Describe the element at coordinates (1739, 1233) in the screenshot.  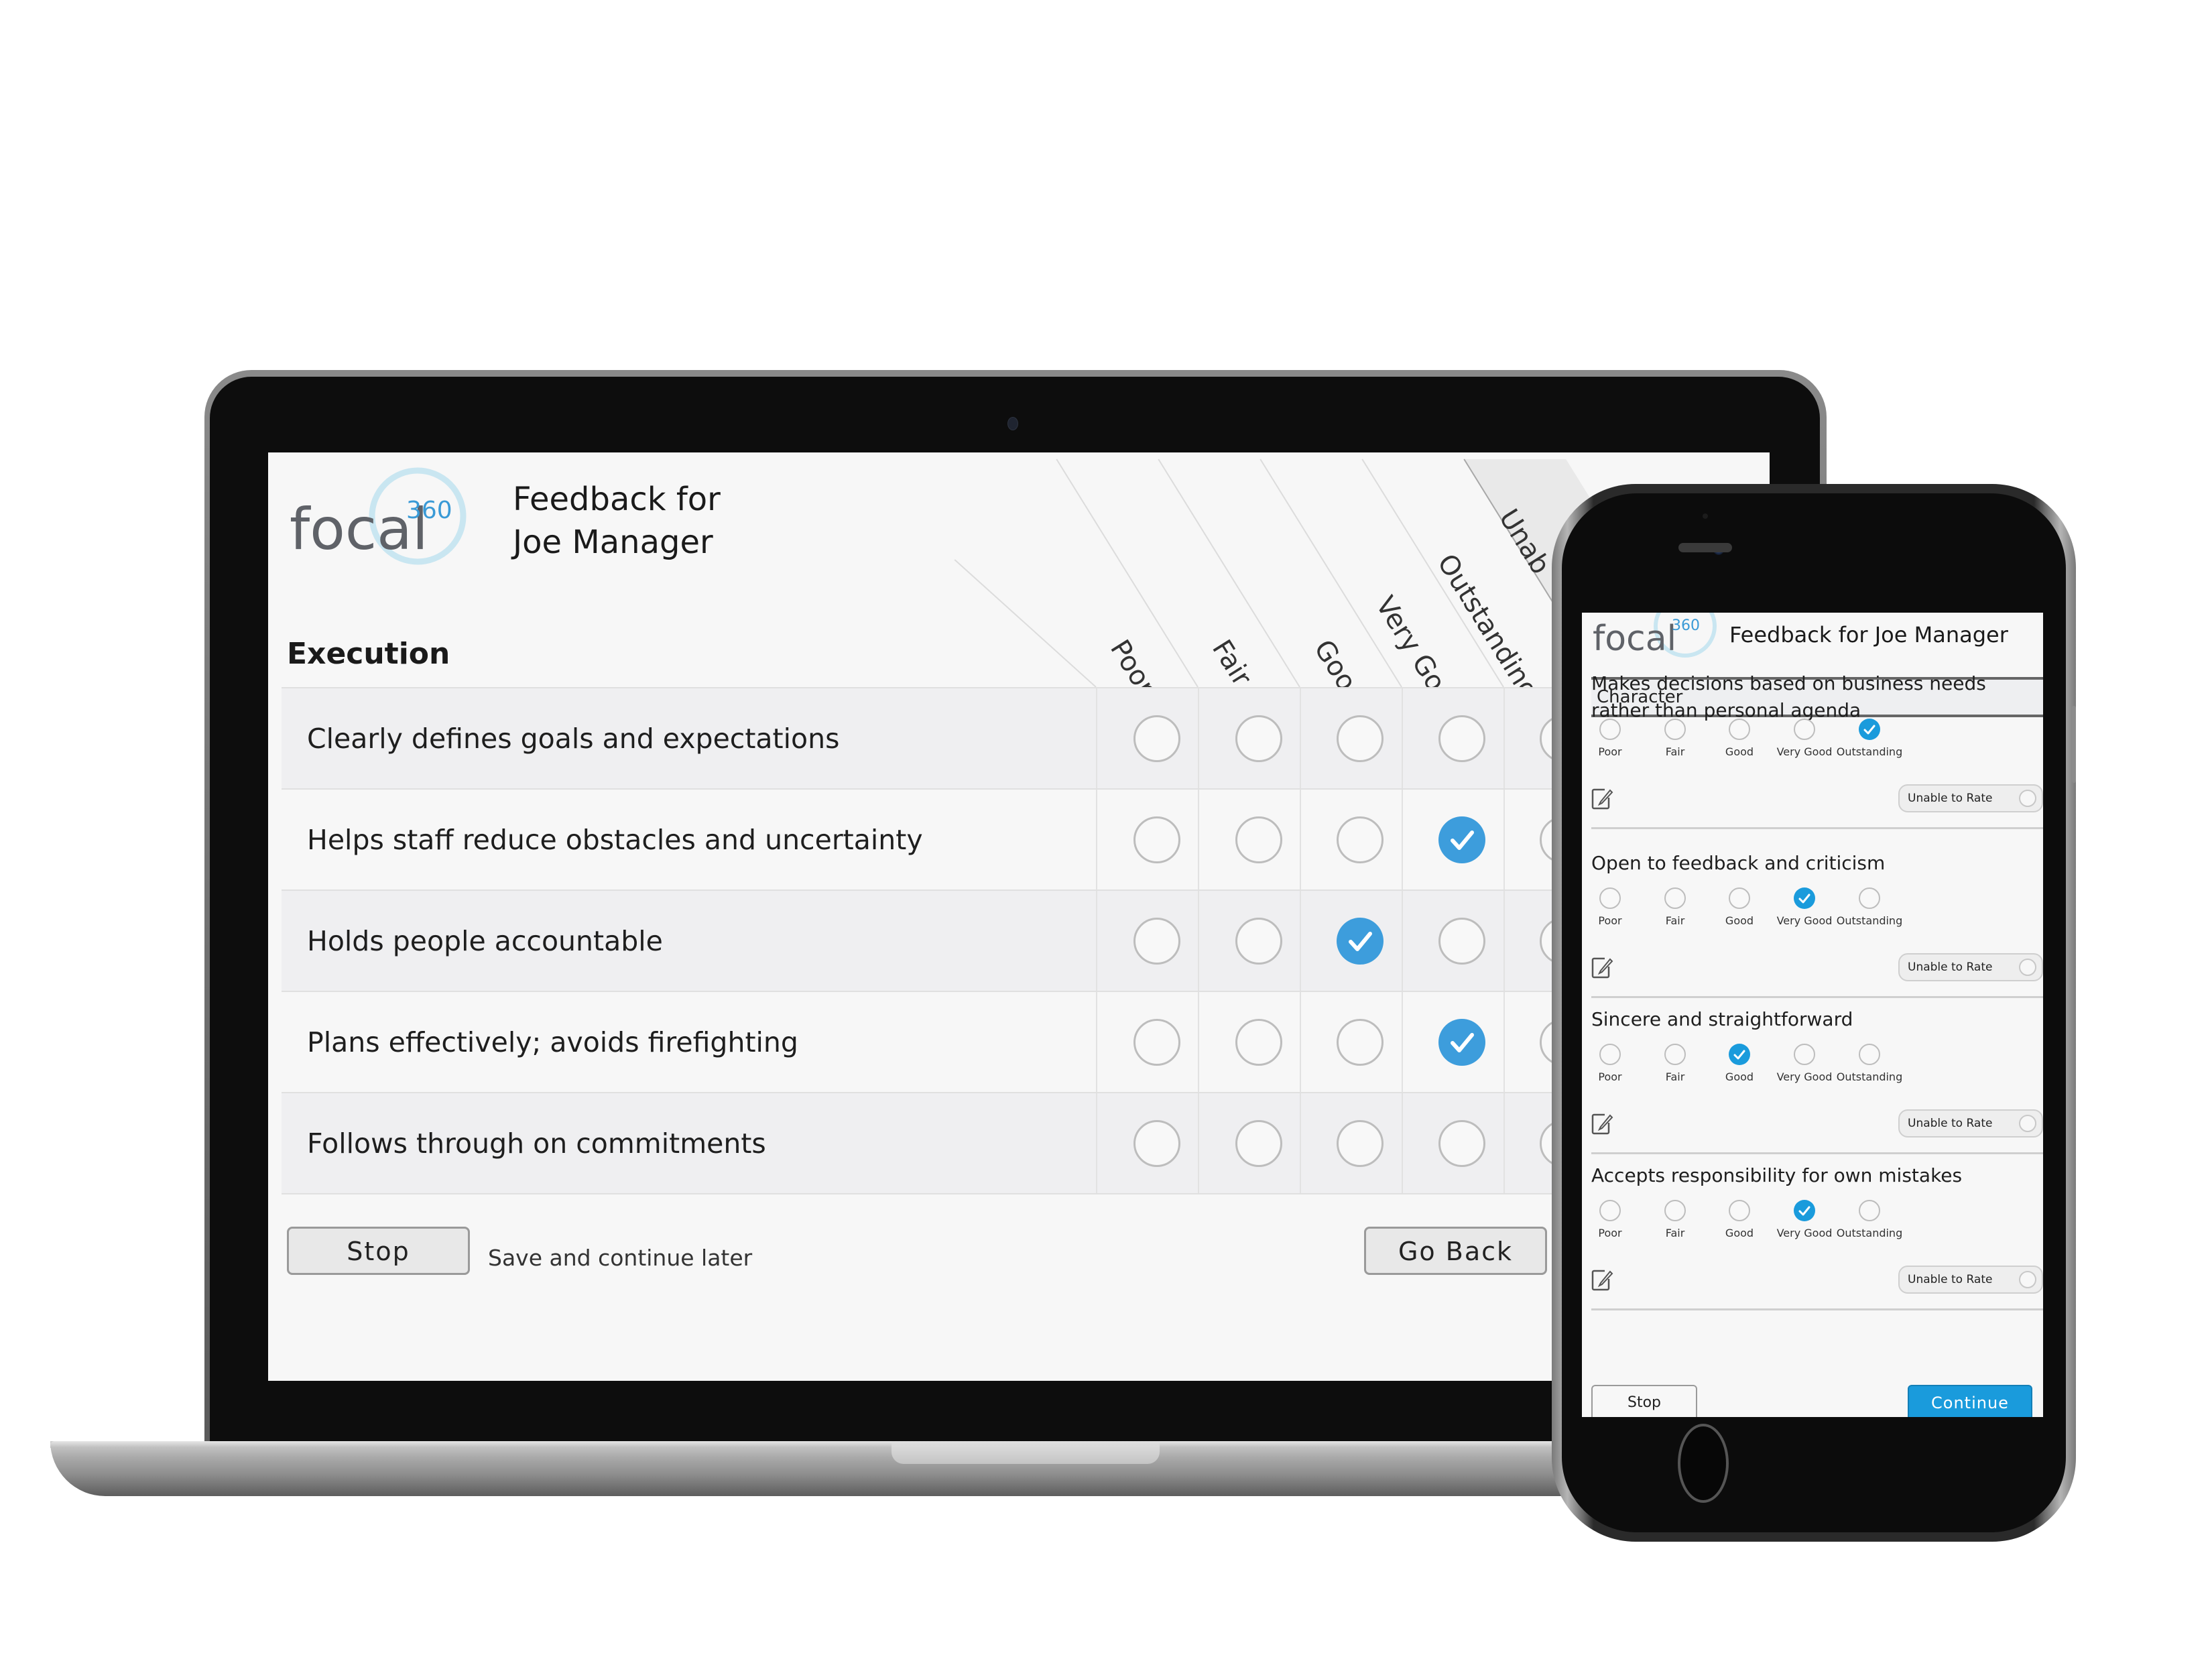
I see `rating-option-label: Good` at that location.